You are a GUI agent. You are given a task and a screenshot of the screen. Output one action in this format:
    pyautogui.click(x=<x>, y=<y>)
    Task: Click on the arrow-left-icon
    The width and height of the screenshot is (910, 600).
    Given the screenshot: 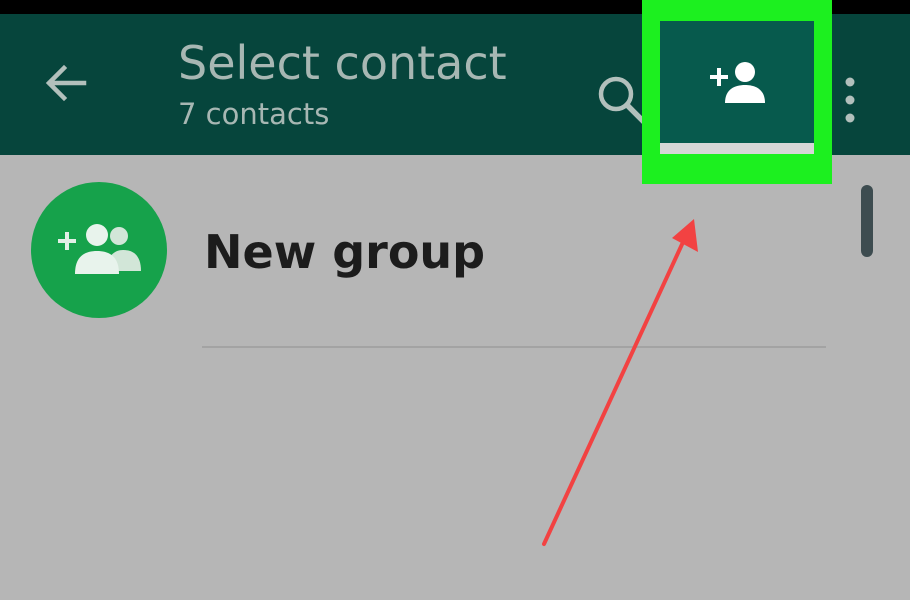 What is the action you would take?
    pyautogui.click(x=66, y=85)
    